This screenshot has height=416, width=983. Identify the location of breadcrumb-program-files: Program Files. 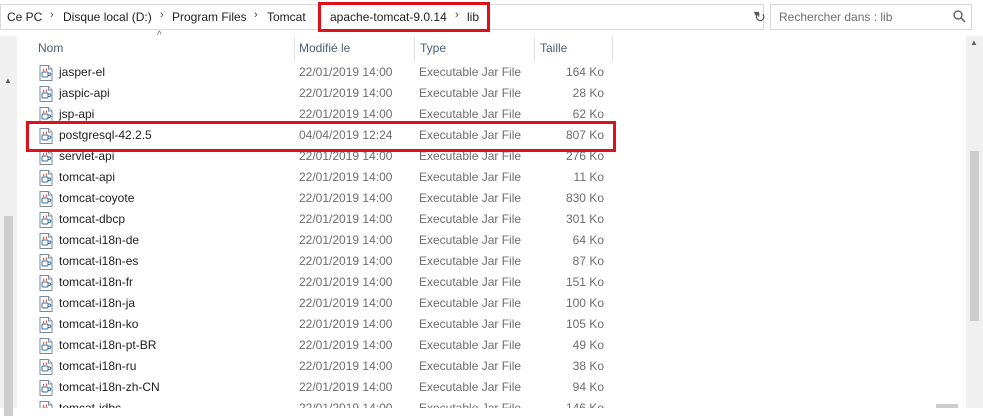
(209, 17).